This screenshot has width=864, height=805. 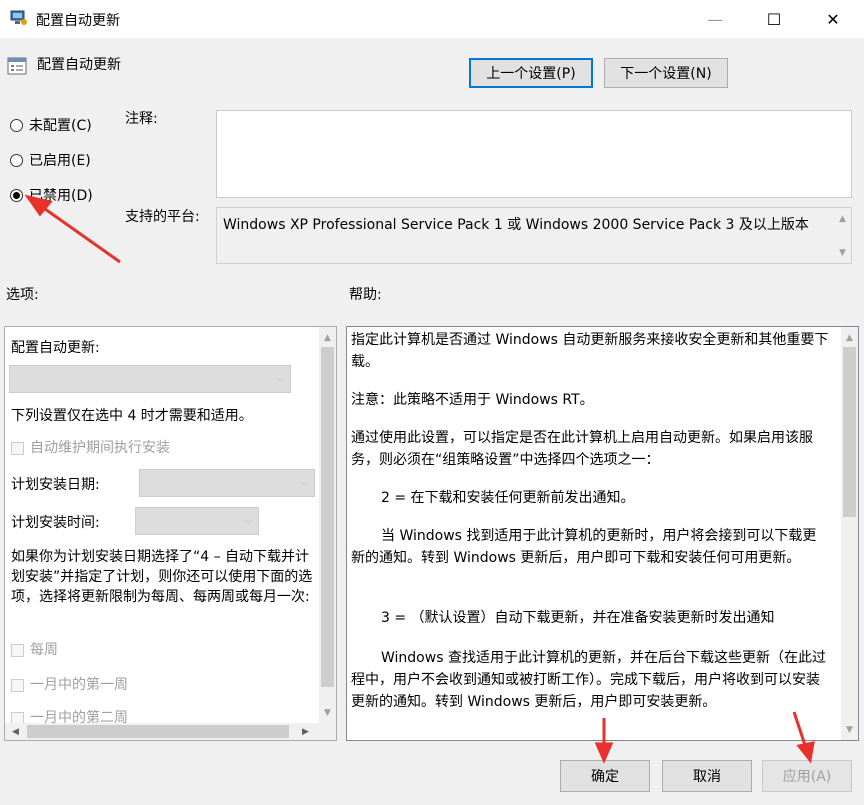 What do you see at coordinates (197, 521) in the screenshot?
I see `install-time-dropdown: ⌵` at bounding box center [197, 521].